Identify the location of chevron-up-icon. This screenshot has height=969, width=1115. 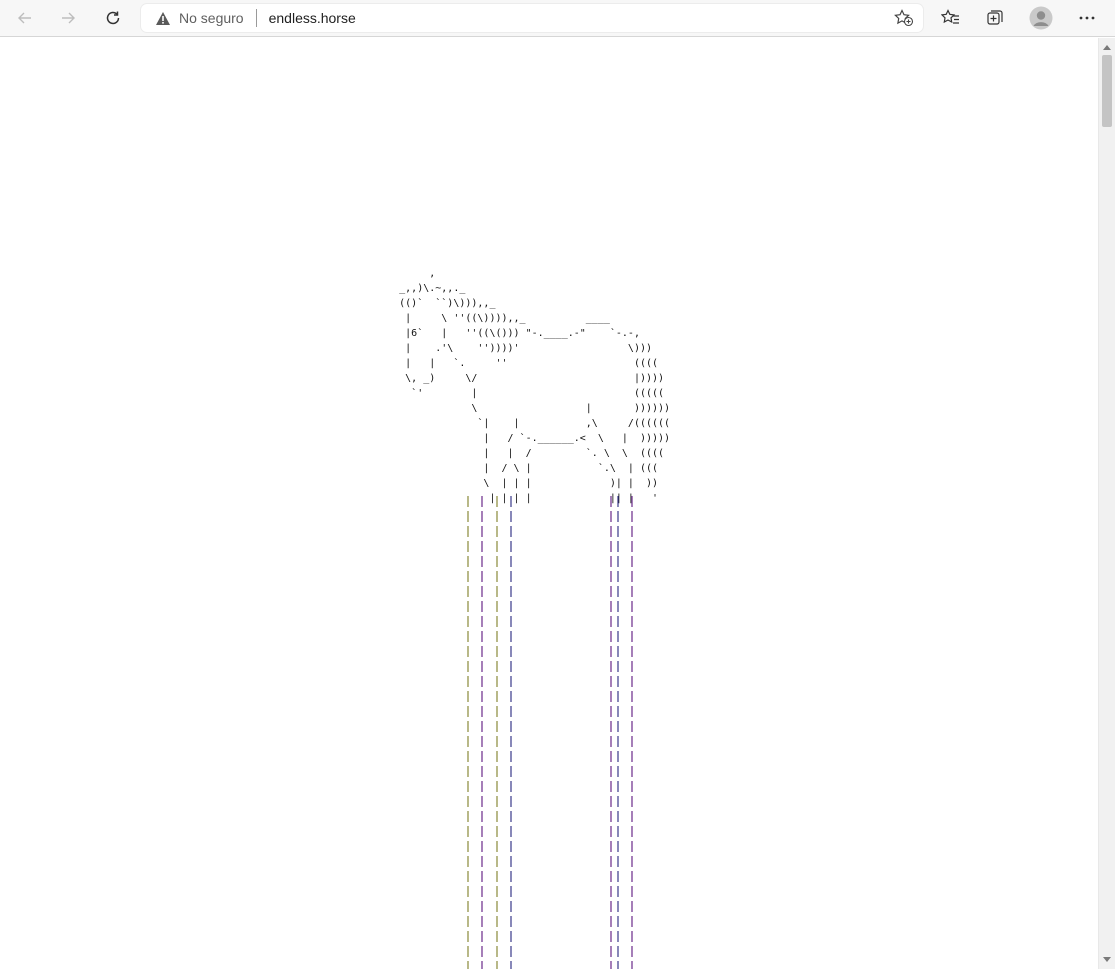
(1107, 47).